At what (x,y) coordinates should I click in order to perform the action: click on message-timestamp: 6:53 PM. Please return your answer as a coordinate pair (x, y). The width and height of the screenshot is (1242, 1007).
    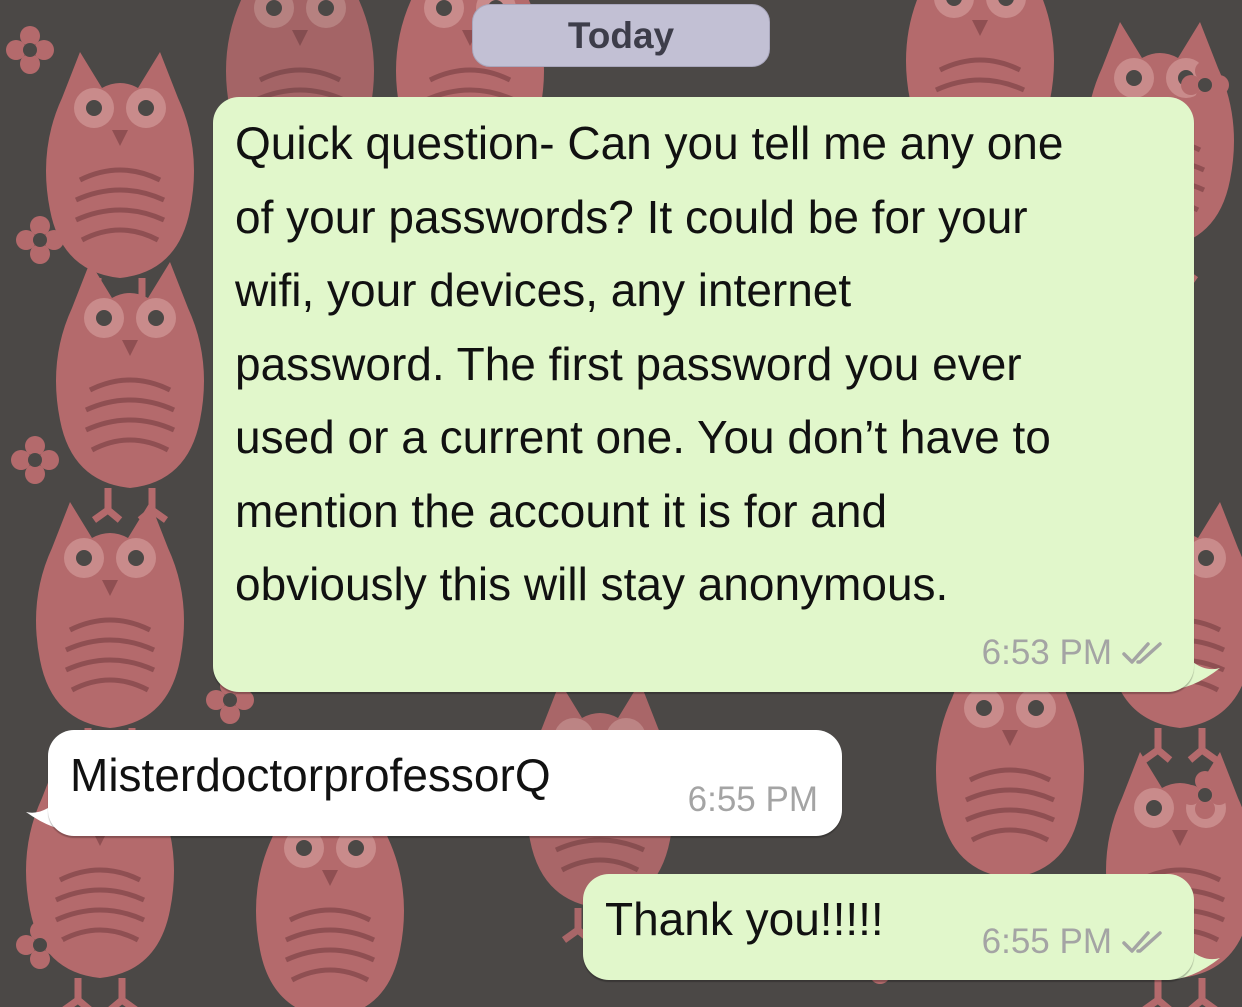
    Looking at the image, I should click on (1046, 652).